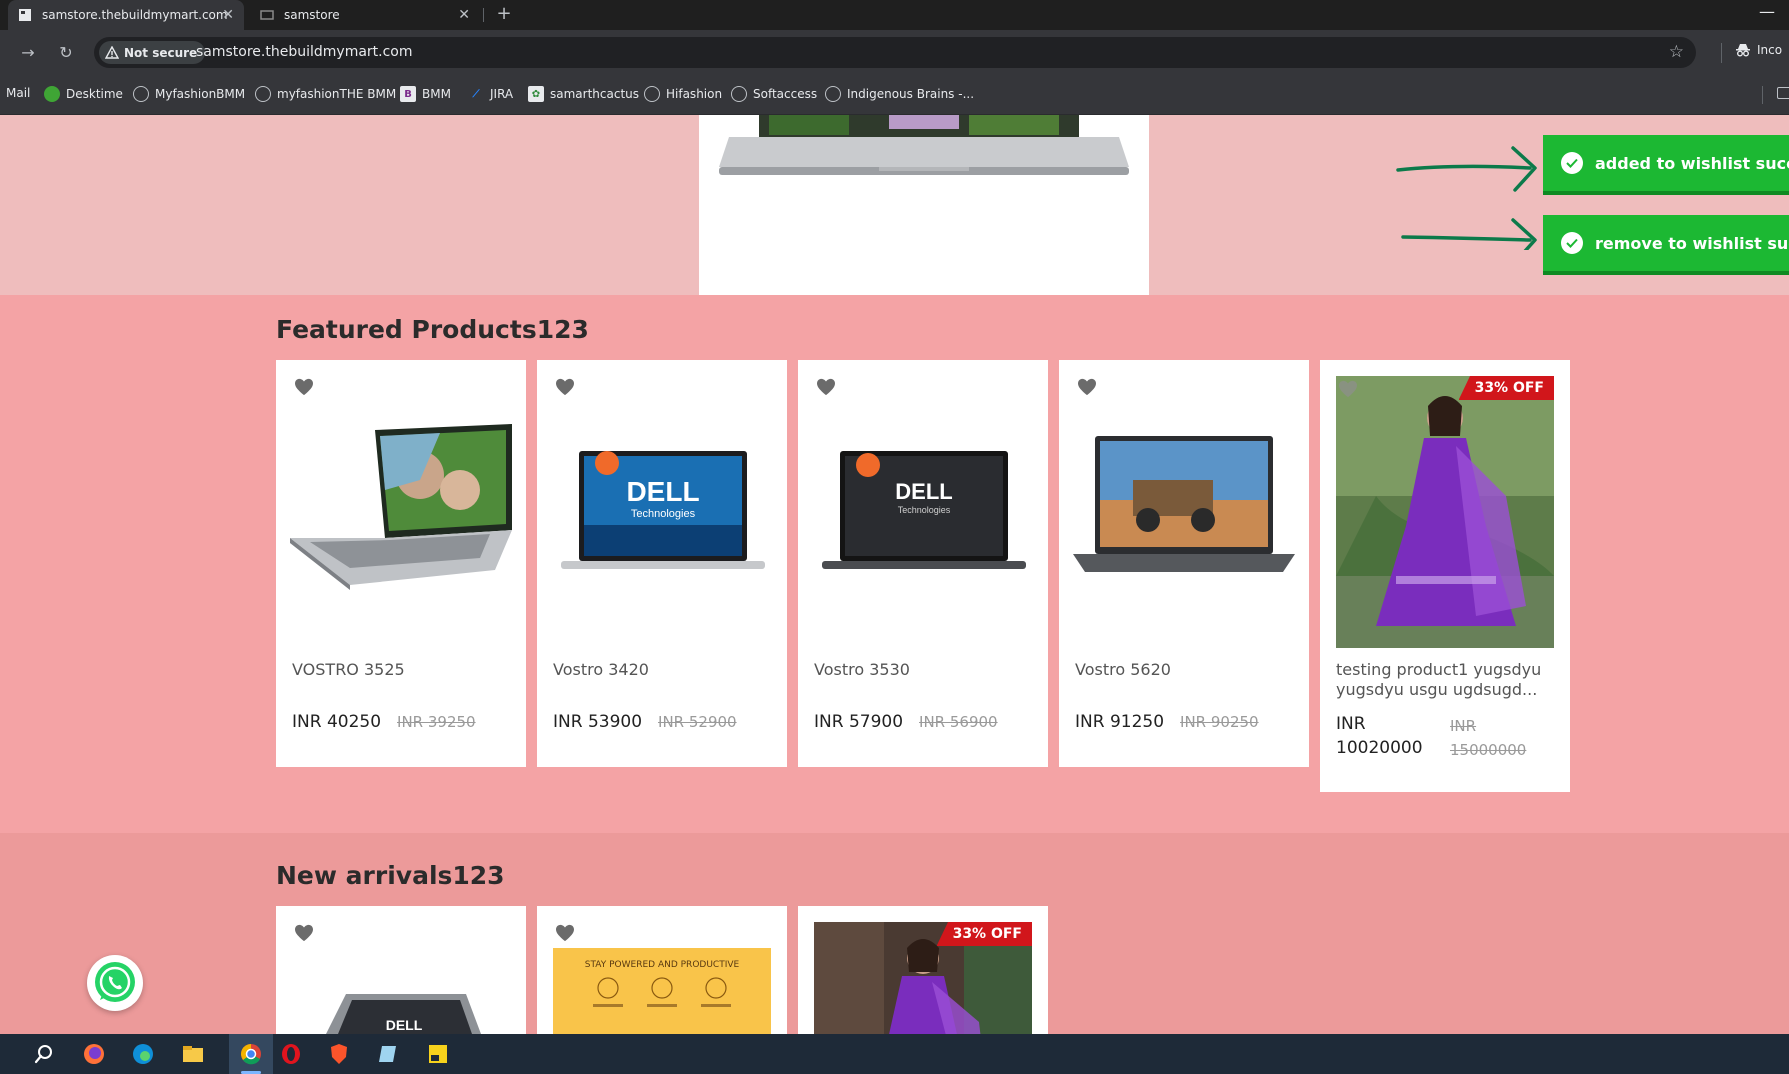 This screenshot has width=1789, height=1074. What do you see at coordinates (18, 93) in the screenshot?
I see `bookmark-mail: Mail` at bounding box center [18, 93].